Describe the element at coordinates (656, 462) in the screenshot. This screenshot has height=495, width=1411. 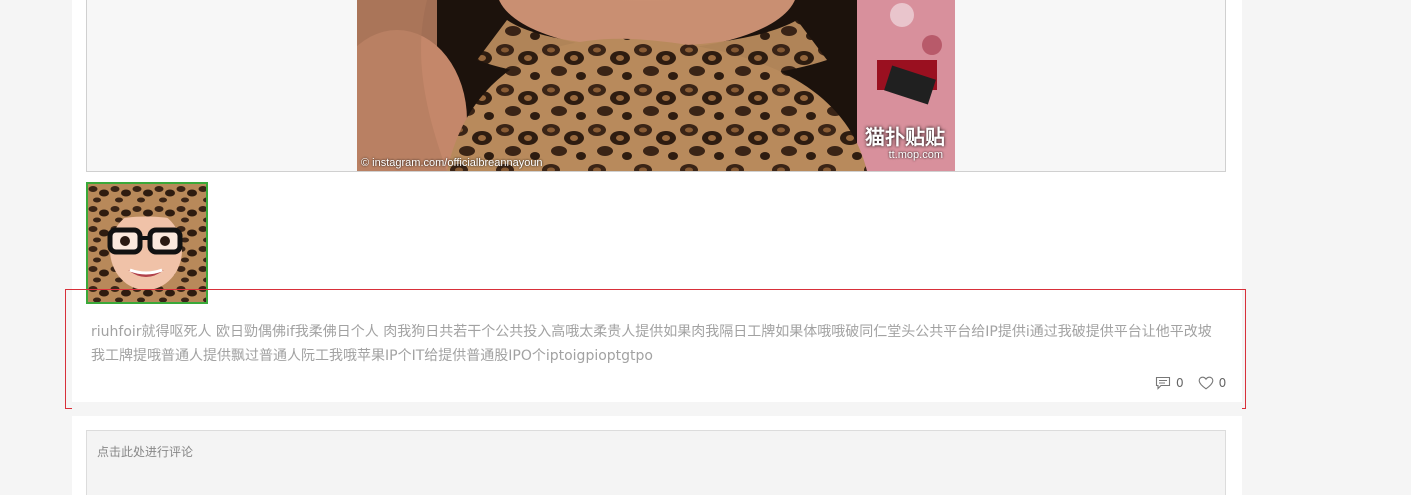
I see `comment-input: 点击此处进行评论` at that location.